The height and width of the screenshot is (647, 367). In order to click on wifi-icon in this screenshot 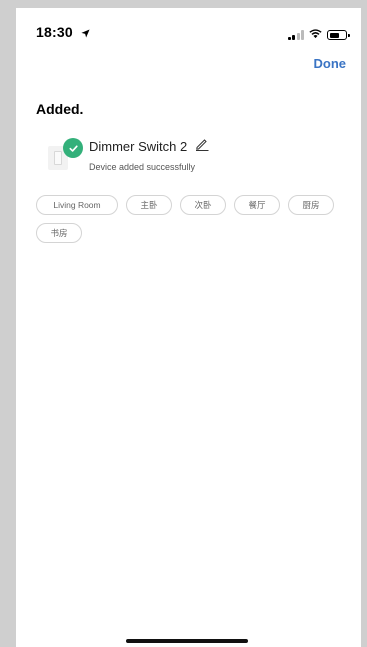, I will do `click(315, 35)`.